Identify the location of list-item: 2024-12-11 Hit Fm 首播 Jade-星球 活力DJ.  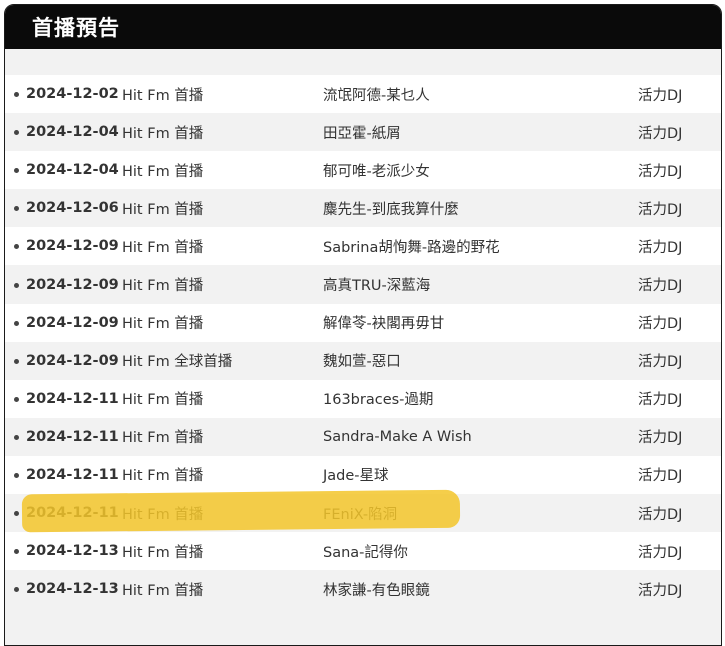
(363, 475).